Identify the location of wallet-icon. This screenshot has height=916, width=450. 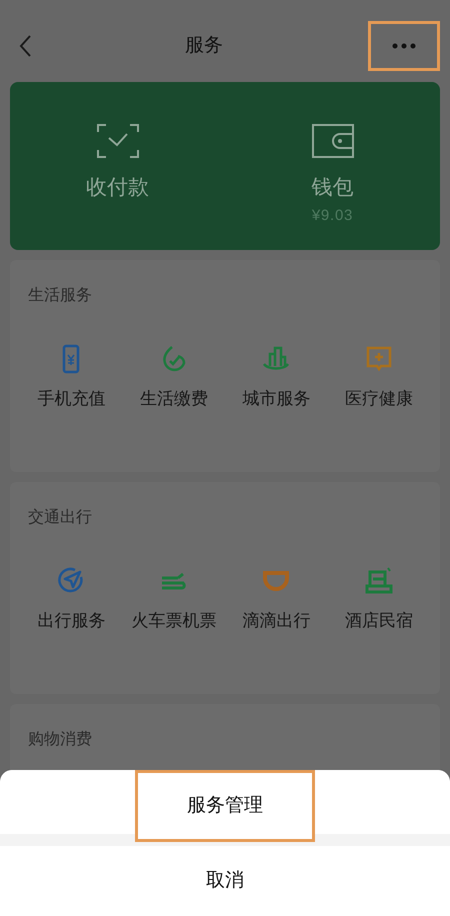
(333, 141).